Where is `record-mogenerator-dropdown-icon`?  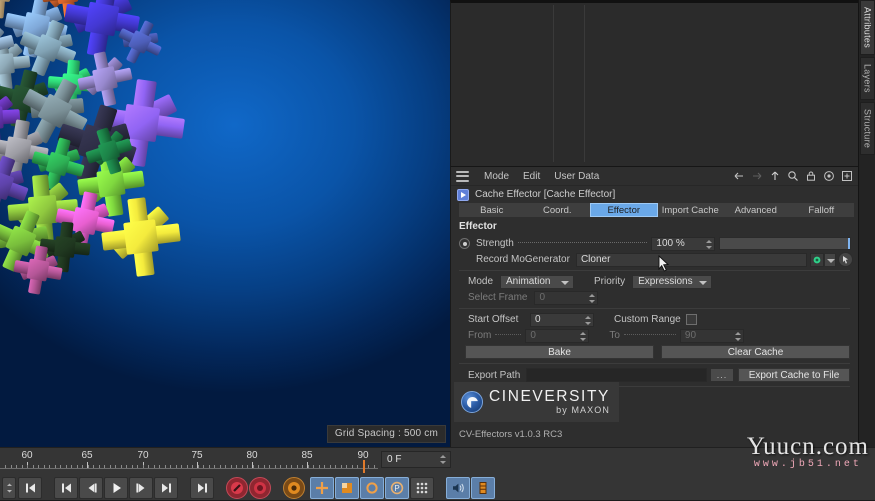 record-mogenerator-dropdown-icon is located at coordinates (830, 259).